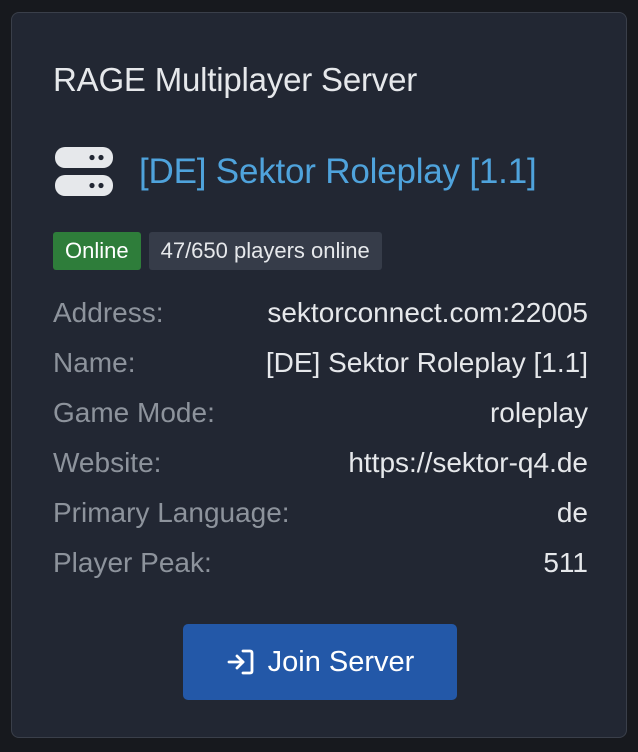 The width and height of the screenshot is (638, 752). I want to click on card-title: RAGE Multiplayer Server, so click(235, 79).